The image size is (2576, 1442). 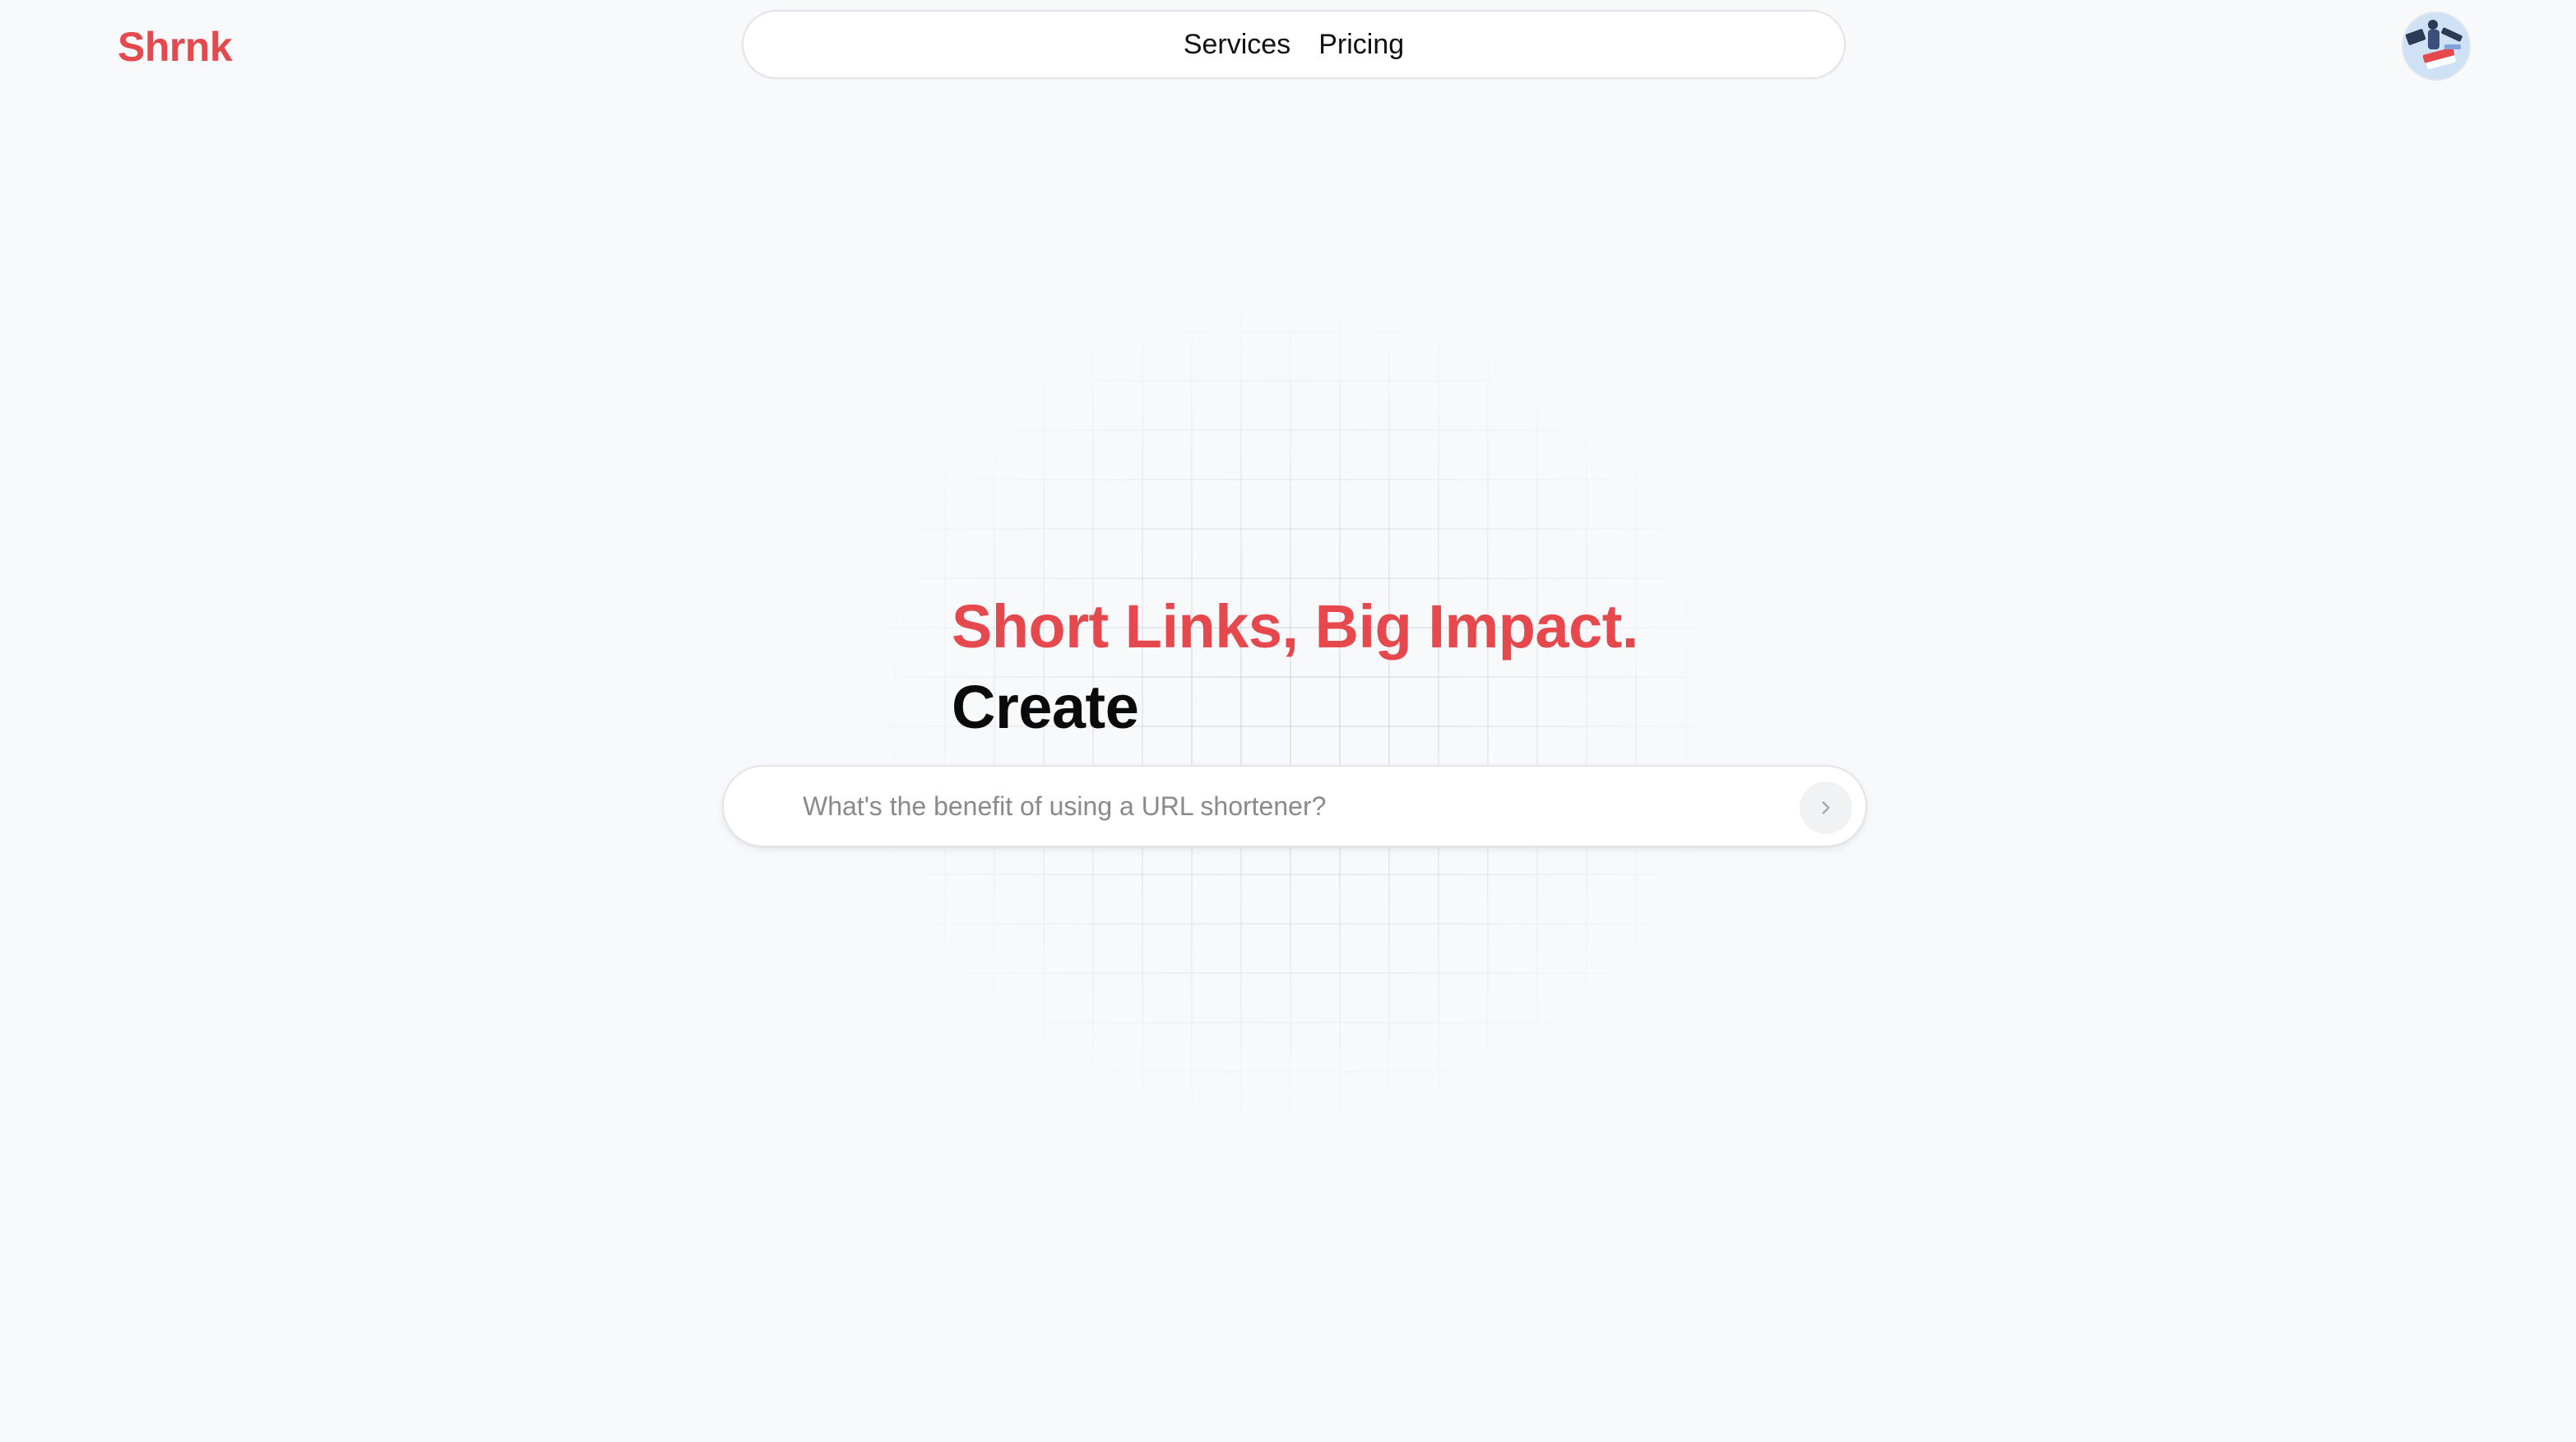 What do you see at coordinates (1361, 45) in the screenshot?
I see `nav-item-pricing: Pricing` at bounding box center [1361, 45].